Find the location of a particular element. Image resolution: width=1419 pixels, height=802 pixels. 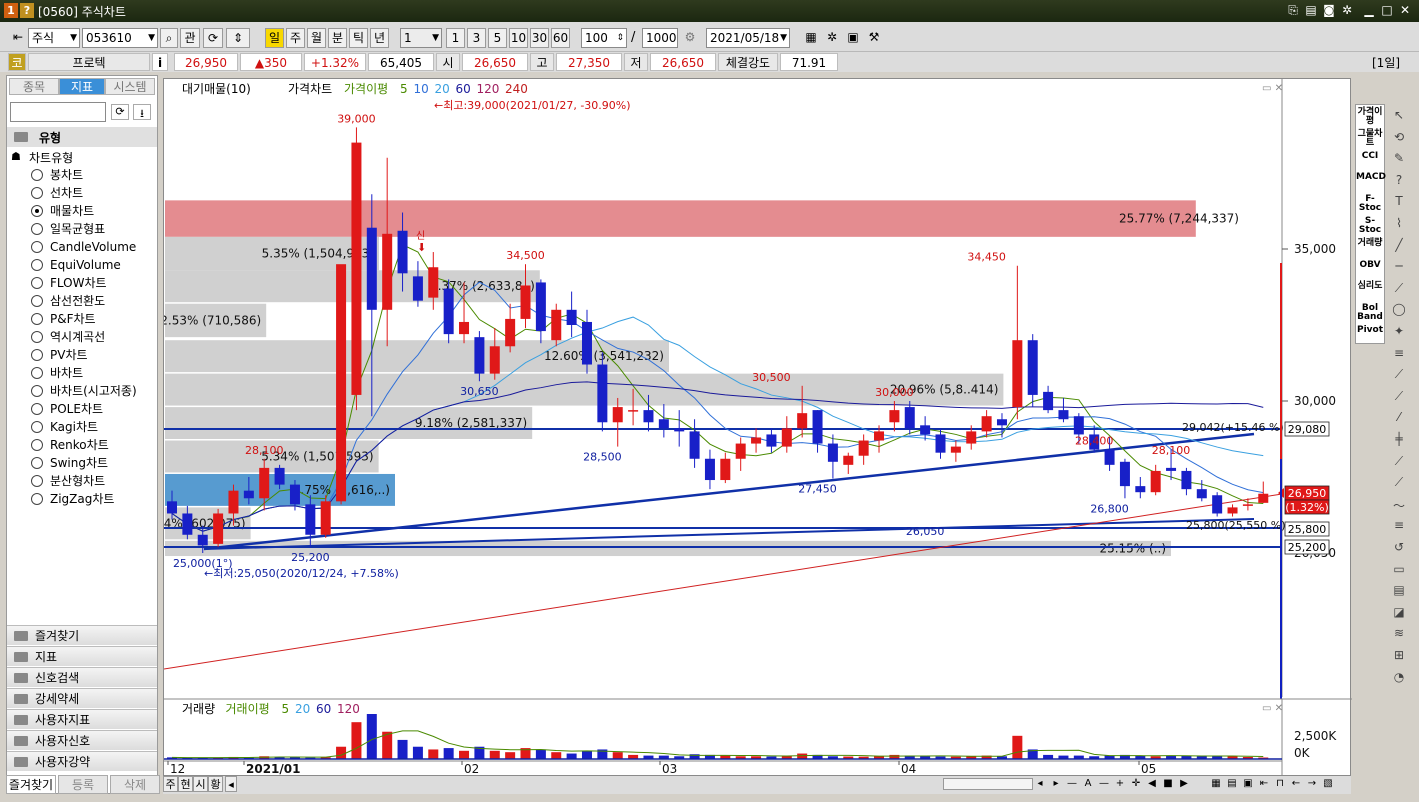

indicator-shortcut: Pivot is located at coordinates (1370, 330).